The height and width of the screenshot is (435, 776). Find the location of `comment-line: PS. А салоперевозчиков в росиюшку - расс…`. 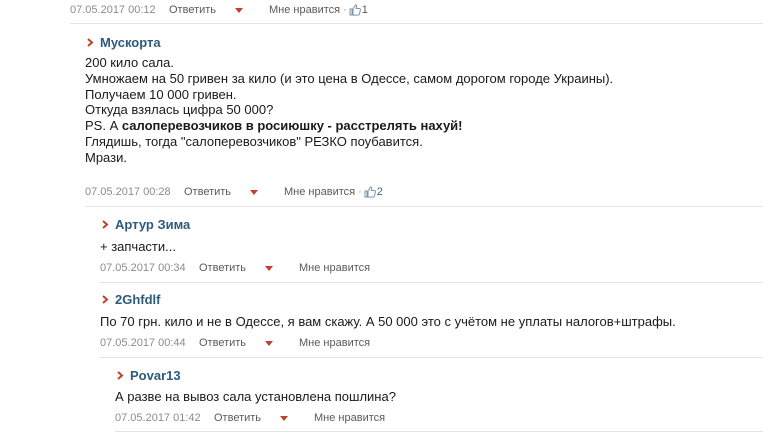

comment-line: PS. А салоперевозчиков в росиюшку - расс… is located at coordinates (349, 126).